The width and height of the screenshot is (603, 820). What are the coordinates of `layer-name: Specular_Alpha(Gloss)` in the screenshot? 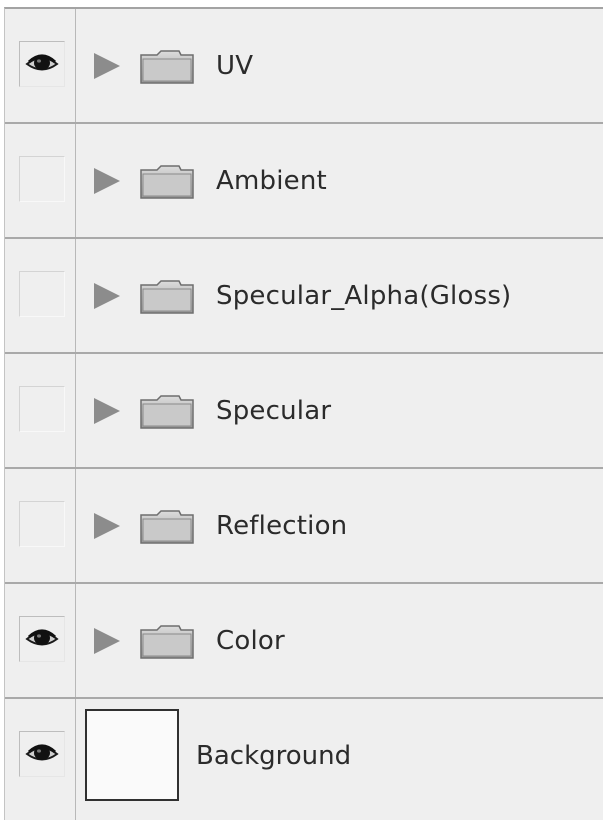 It's located at (364, 296).